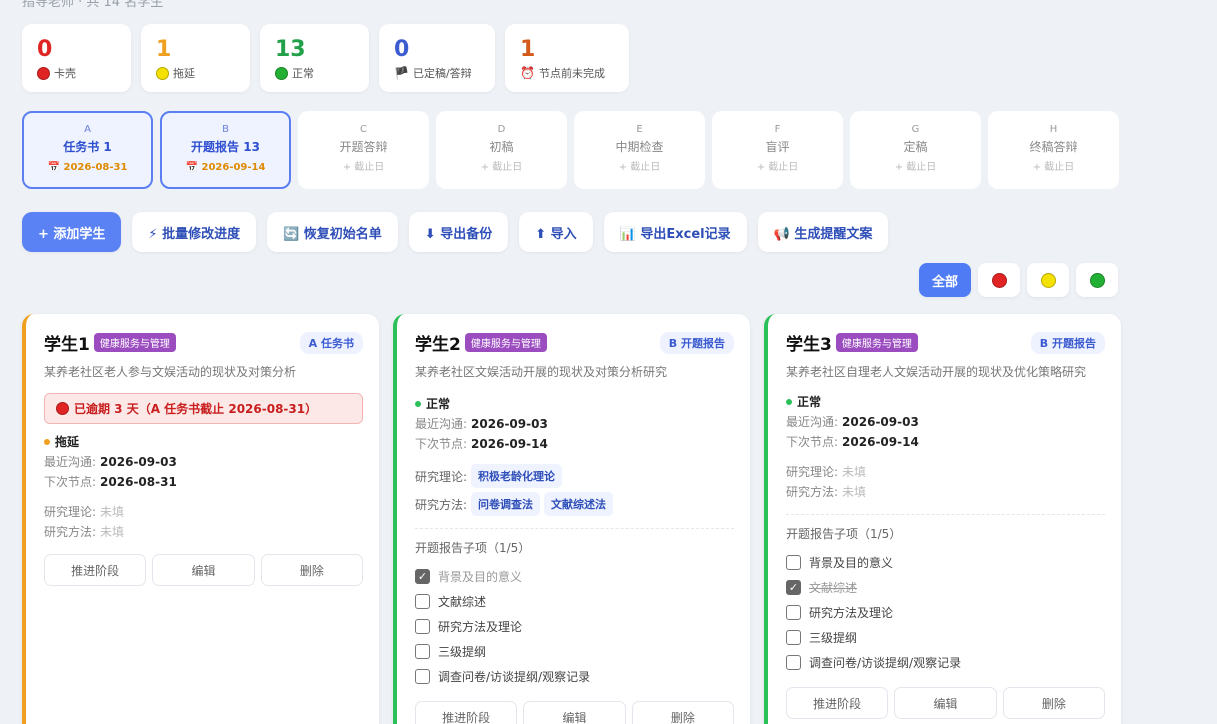 The height and width of the screenshot is (724, 1217). I want to click on method-chip: 问卷调查法, so click(506, 504).